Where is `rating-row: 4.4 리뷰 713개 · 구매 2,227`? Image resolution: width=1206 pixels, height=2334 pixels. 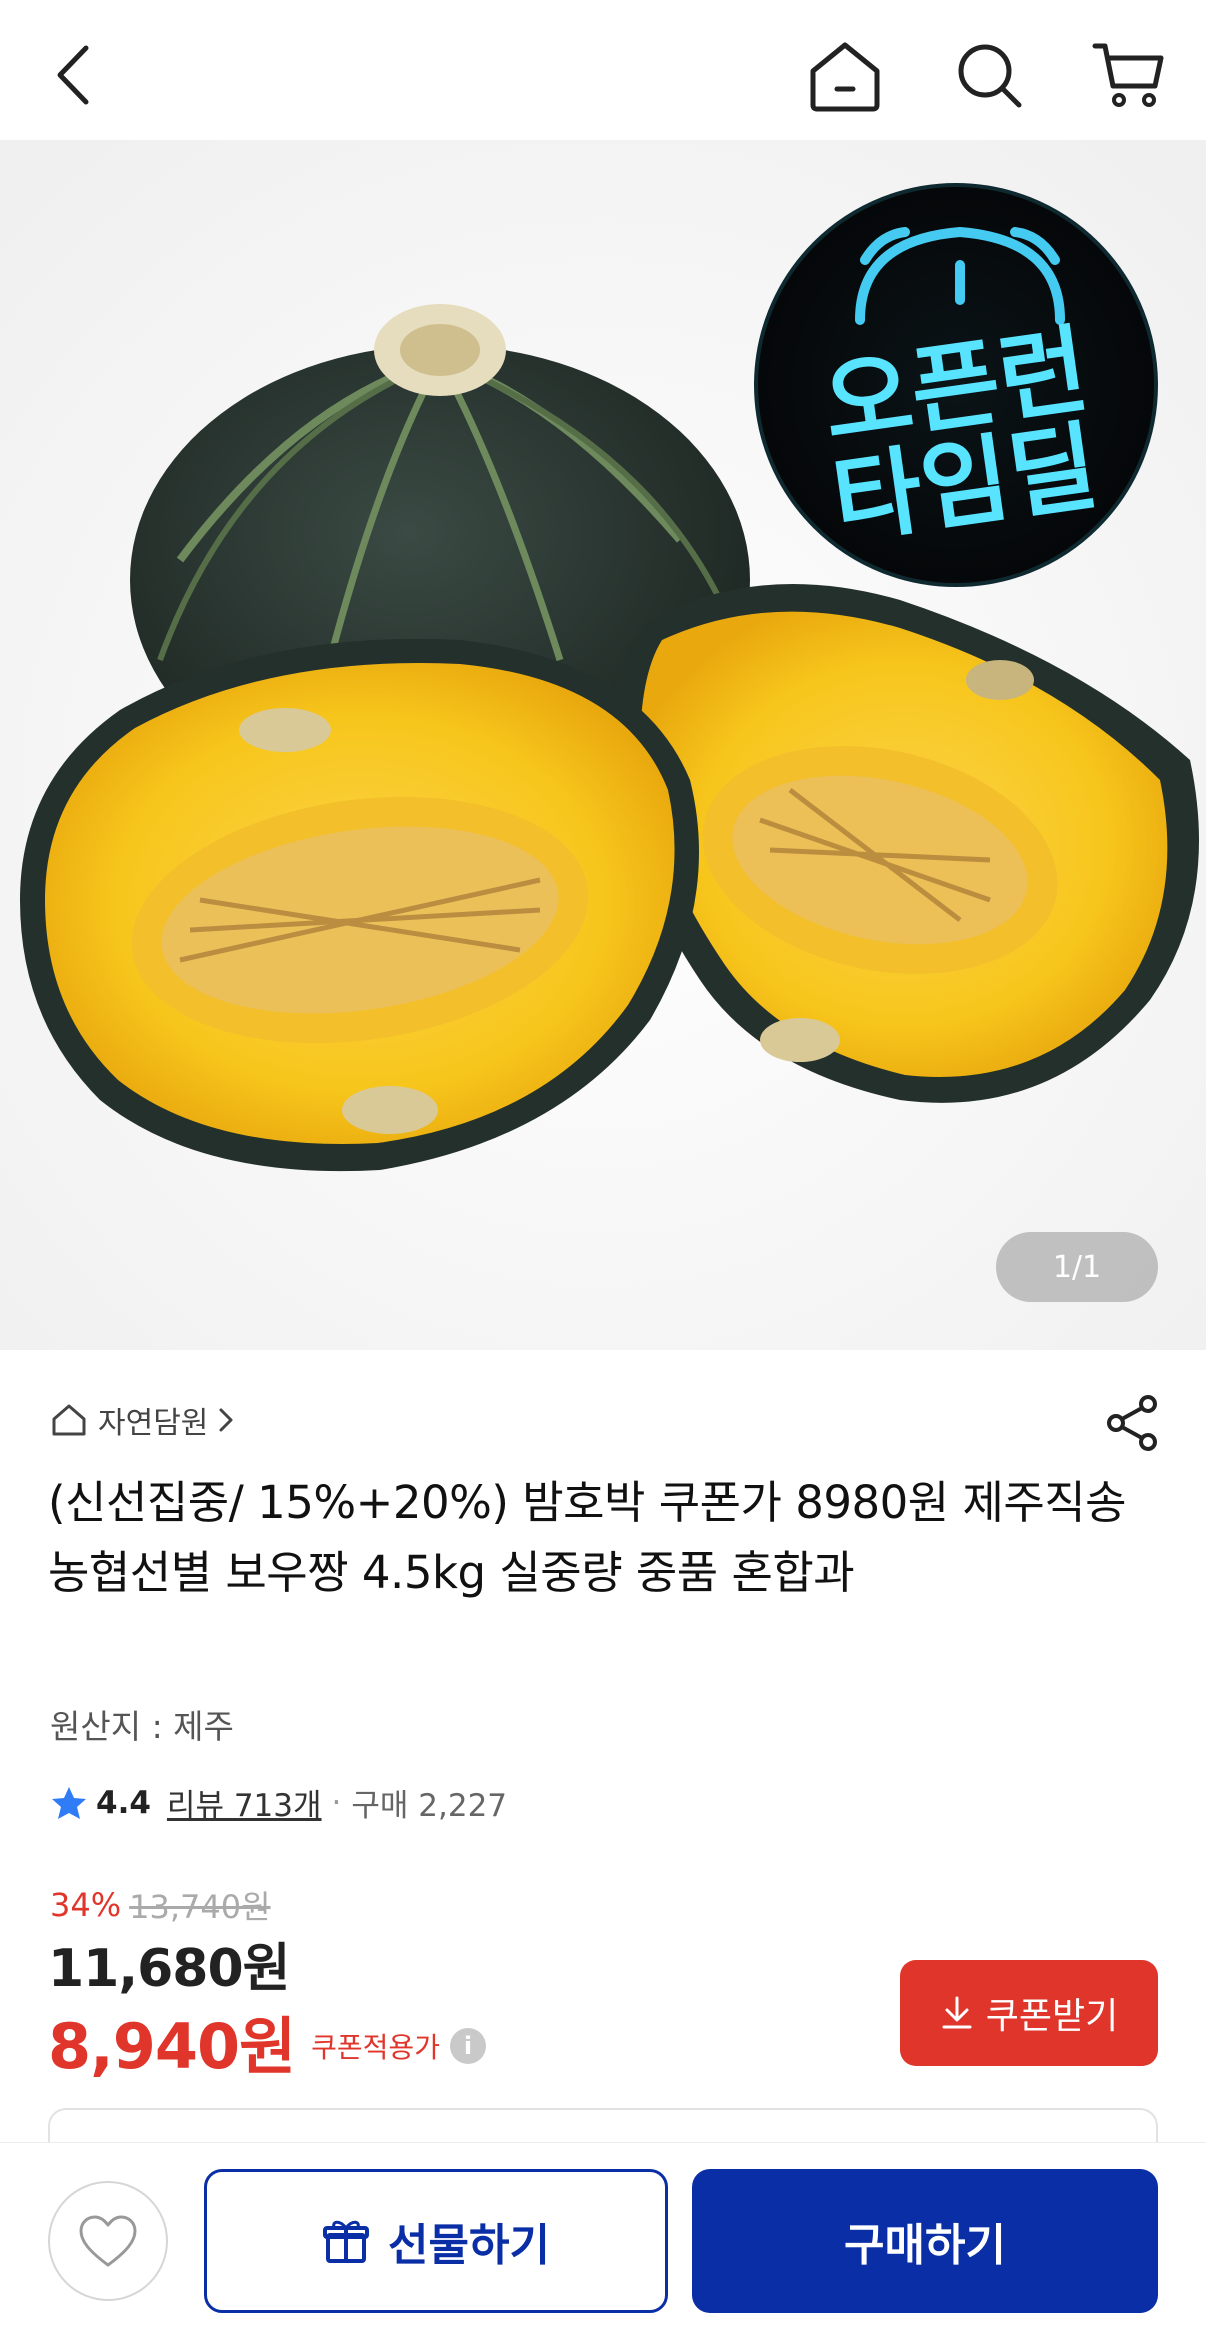
rating-row: 4.4 리뷰 713개 · 구매 2,227 is located at coordinates (278, 1802).